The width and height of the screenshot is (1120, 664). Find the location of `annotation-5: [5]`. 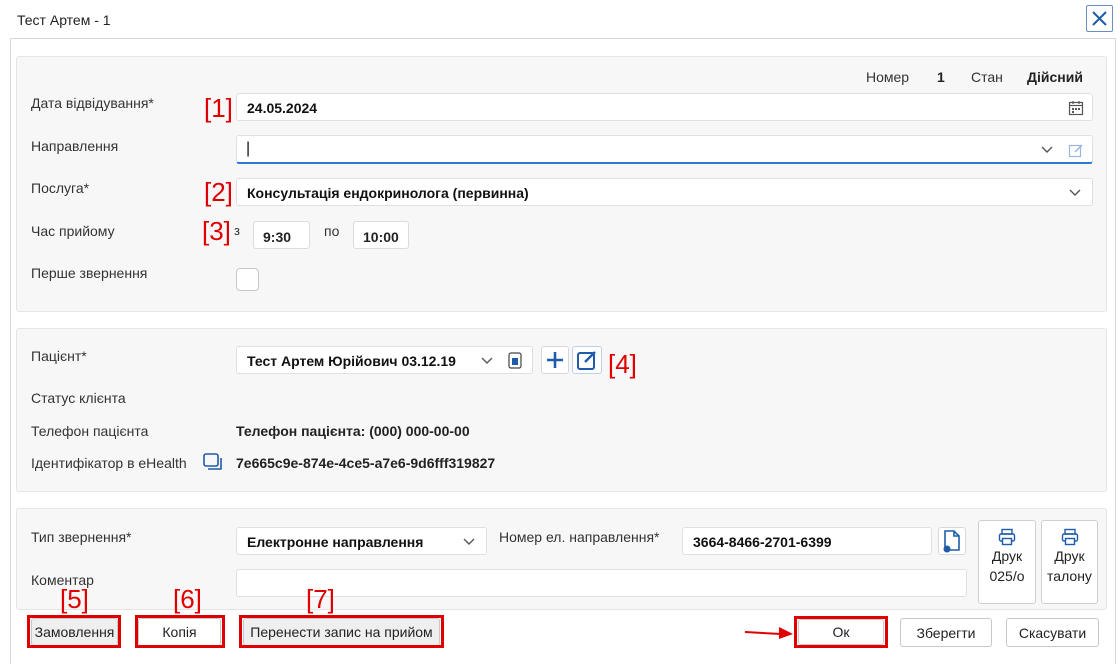

annotation-5: [5] is located at coordinates (74, 599).